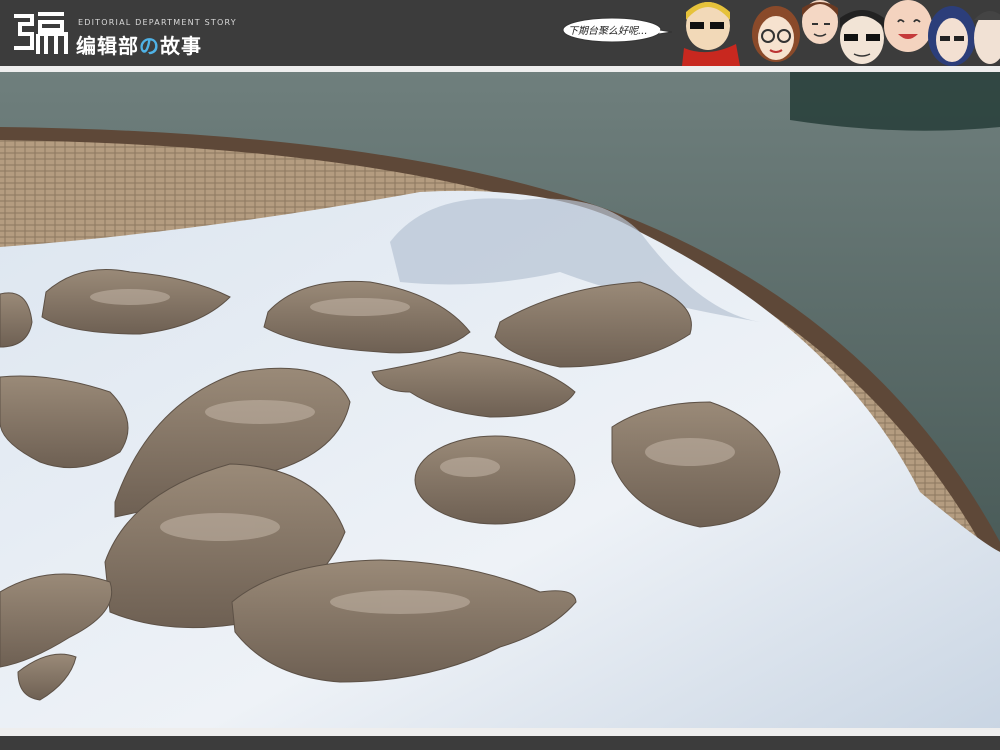 The height and width of the screenshot is (750, 1000). I want to click on face-woman-glasses-icon, so click(776, 34).